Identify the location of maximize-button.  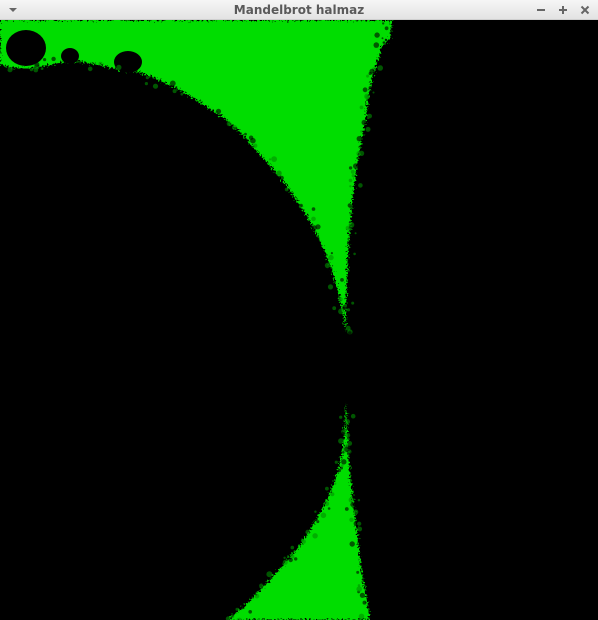
(563, 10).